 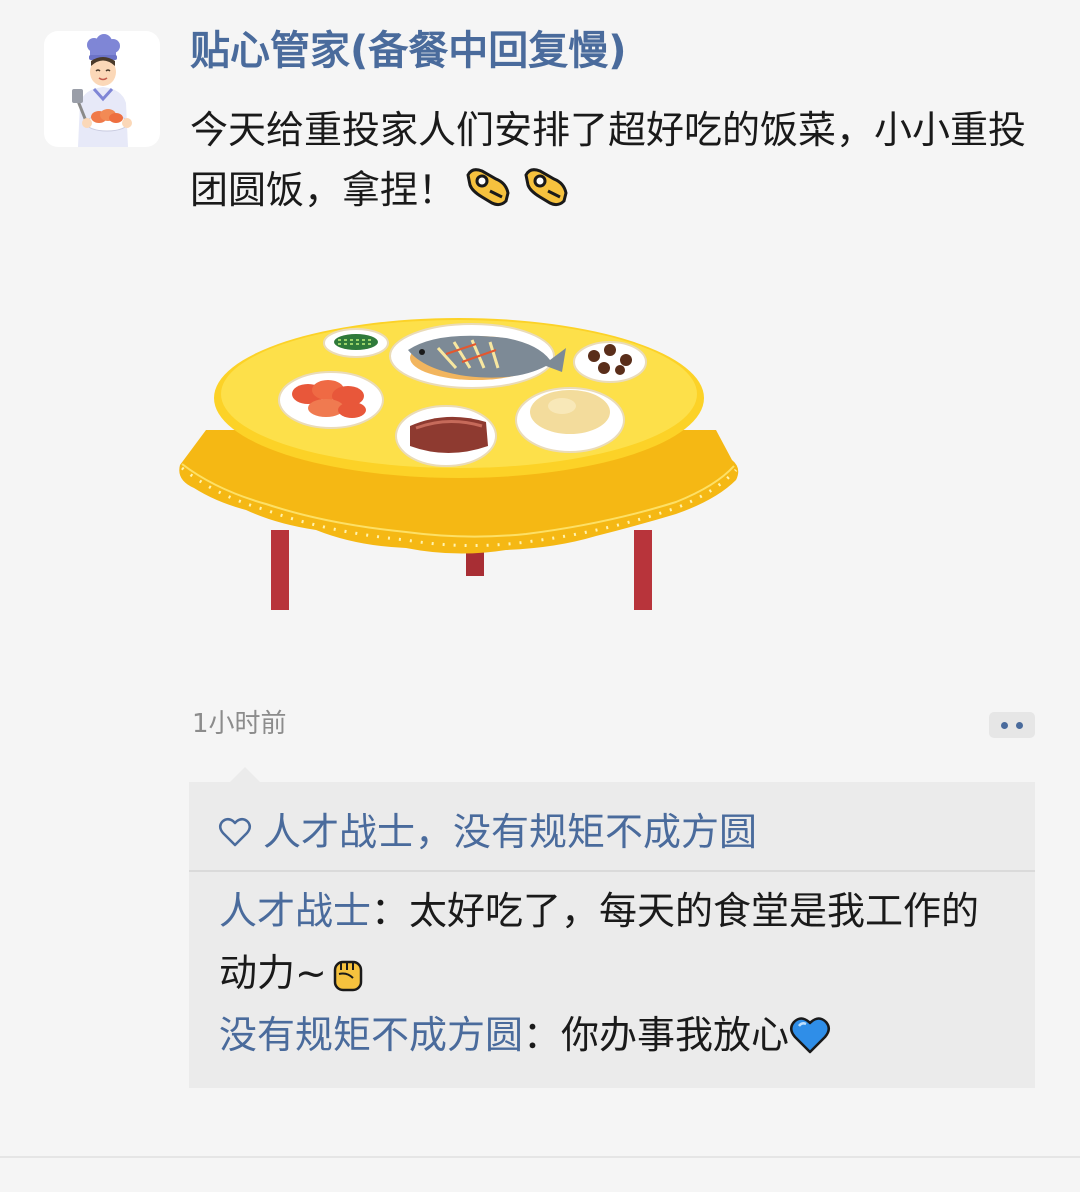 I want to click on more-actions-button, so click(x=1012, y=725).